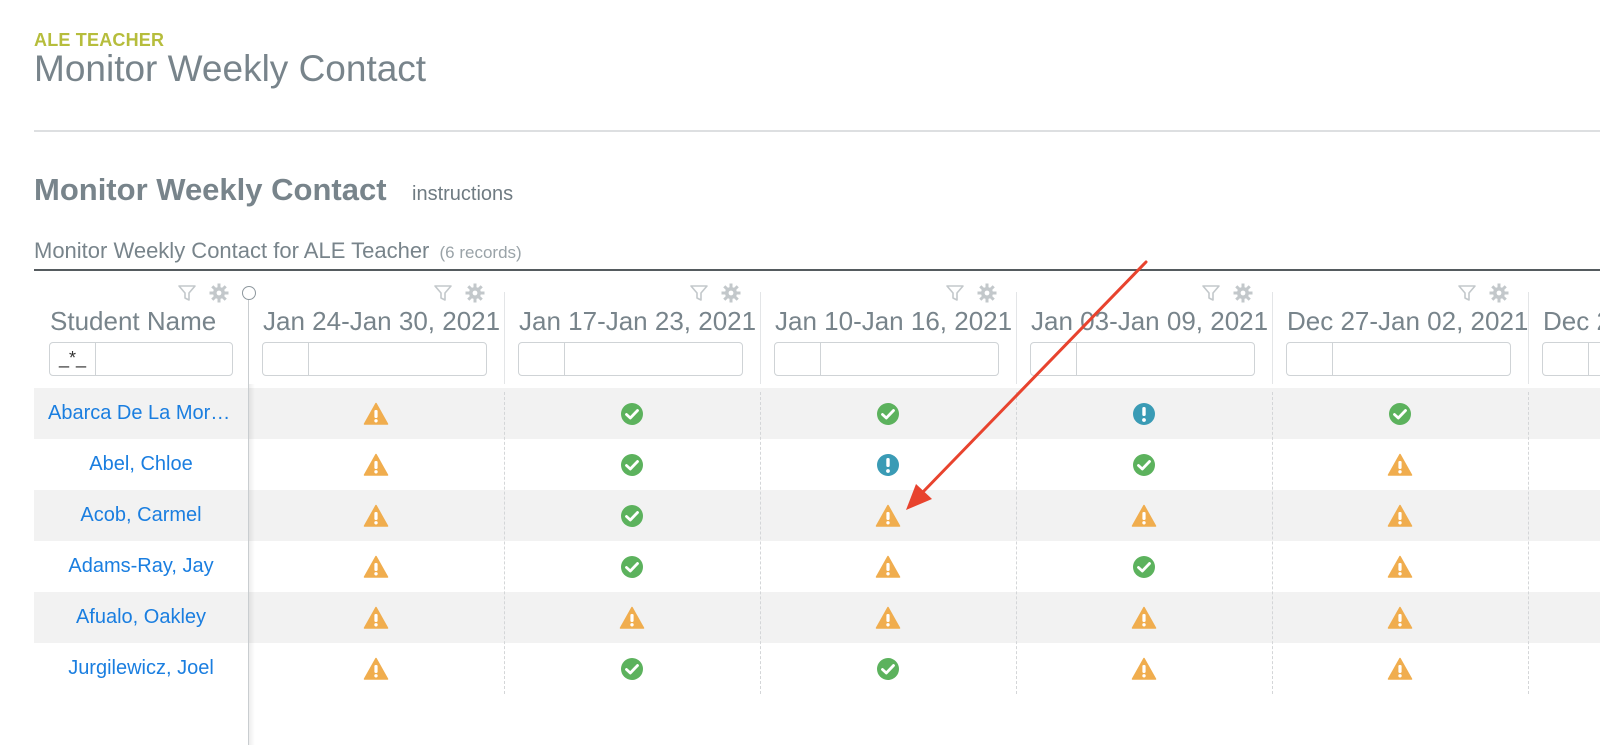 This screenshot has width=1600, height=745. Describe the element at coordinates (817, 270) in the screenshot. I see `table-top-border` at that location.